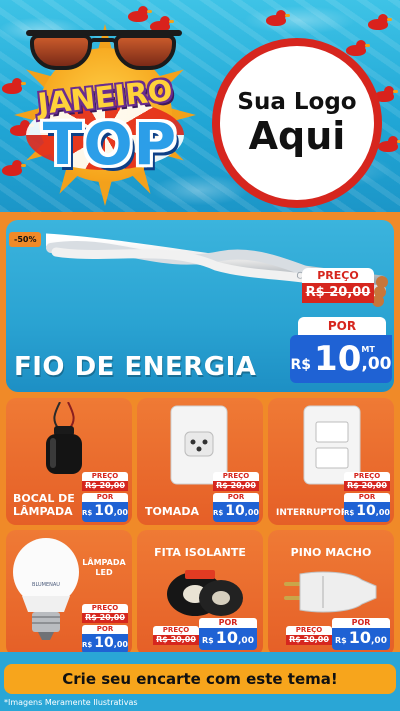 Image resolution: width=400 pixels, height=711 pixels. I want to click on svg-text: BLUMENAU, so click(46, 585).